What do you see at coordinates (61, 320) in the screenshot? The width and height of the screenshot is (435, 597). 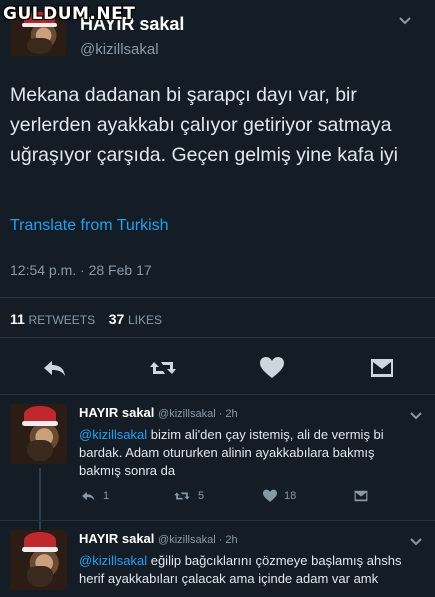 I see `retweets-label: RETWEETS` at bounding box center [61, 320].